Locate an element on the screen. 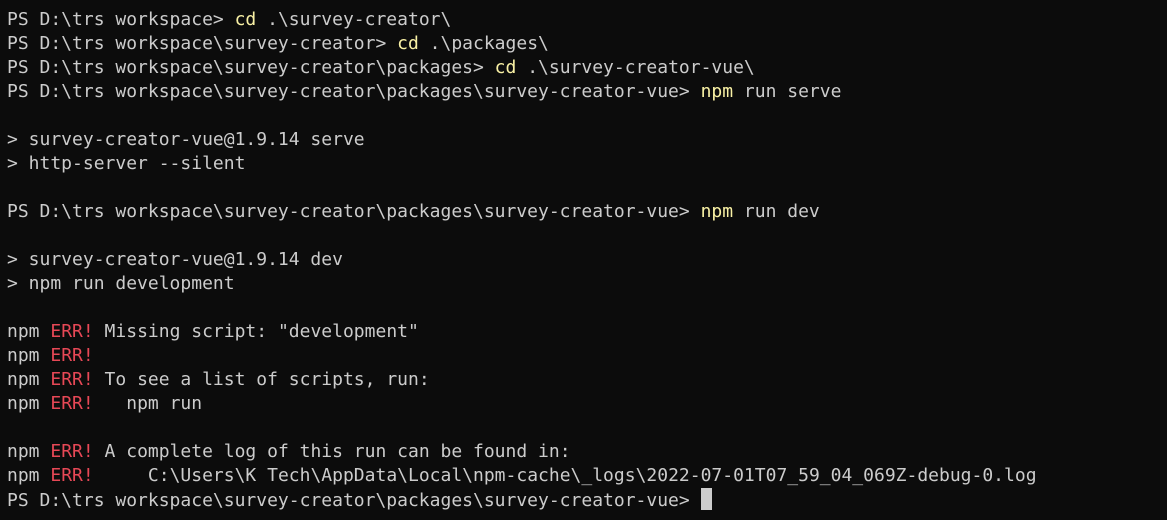 Image resolution: width=1167 pixels, height=520 pixels. text-cursor is located at coordinates (706, 499).